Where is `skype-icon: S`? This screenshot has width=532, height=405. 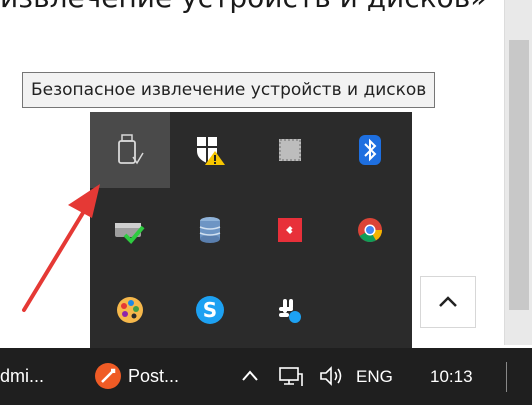
skype-icon: S is located at coordinates (210, 310).